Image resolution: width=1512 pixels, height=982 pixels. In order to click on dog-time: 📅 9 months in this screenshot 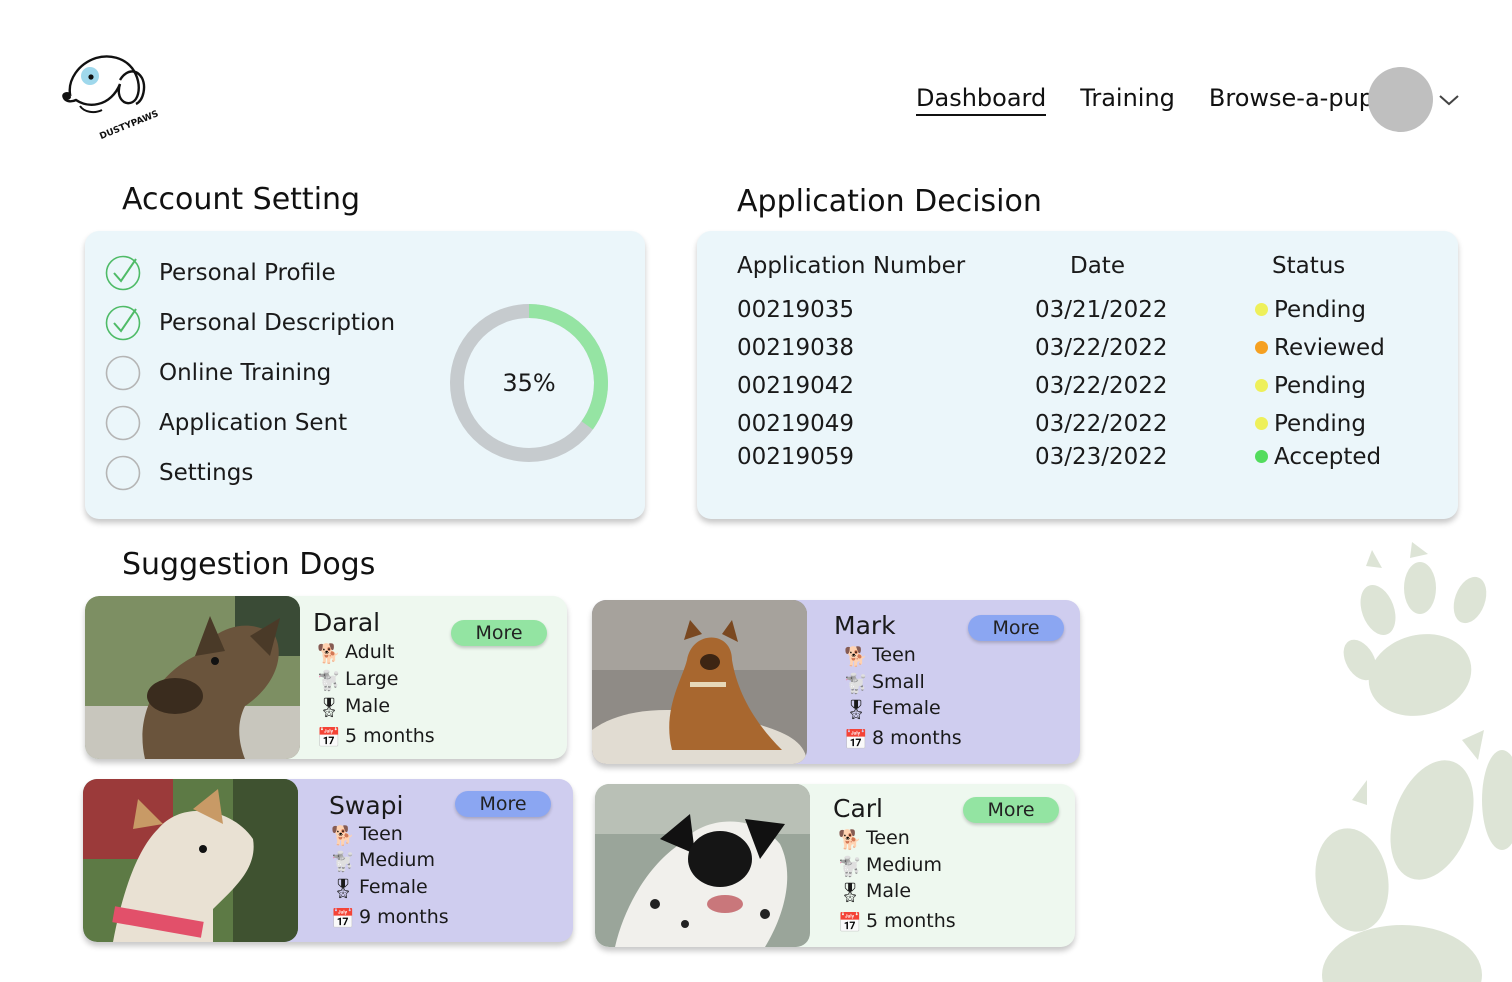, I will do `click(390, 918)`.